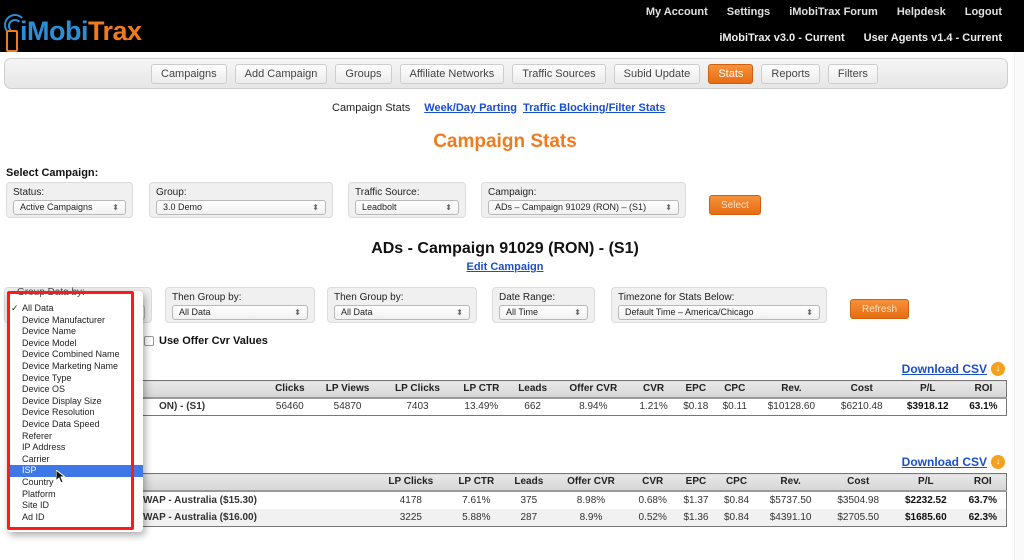  I want to click on nav-affiliate-networks: Affiliate Networks, so click(452, 74).